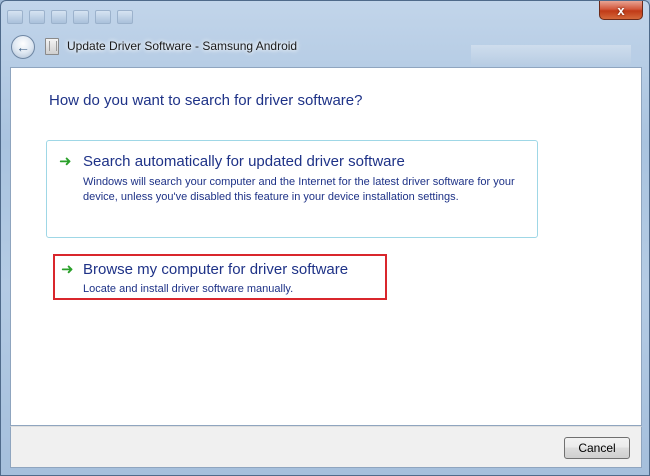 The height and width of the screenshot is (476, 650). I want to click on close-button: x, so click(621, 10).